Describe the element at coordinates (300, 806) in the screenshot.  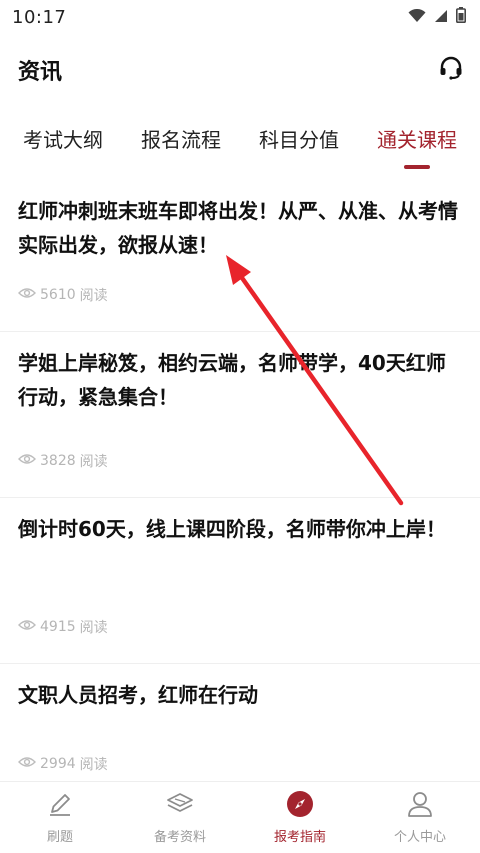
I see `compass-icon` at that location.